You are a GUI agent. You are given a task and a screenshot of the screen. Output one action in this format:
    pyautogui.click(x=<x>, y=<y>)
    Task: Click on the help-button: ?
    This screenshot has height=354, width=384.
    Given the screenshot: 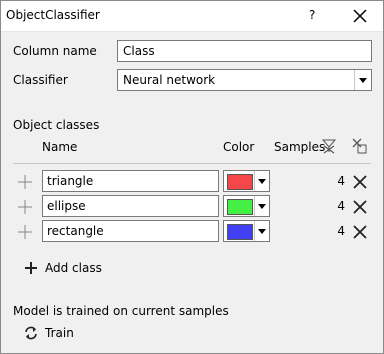 What is the action you would take?
    pyautogui.click(x=312, y=15)
    